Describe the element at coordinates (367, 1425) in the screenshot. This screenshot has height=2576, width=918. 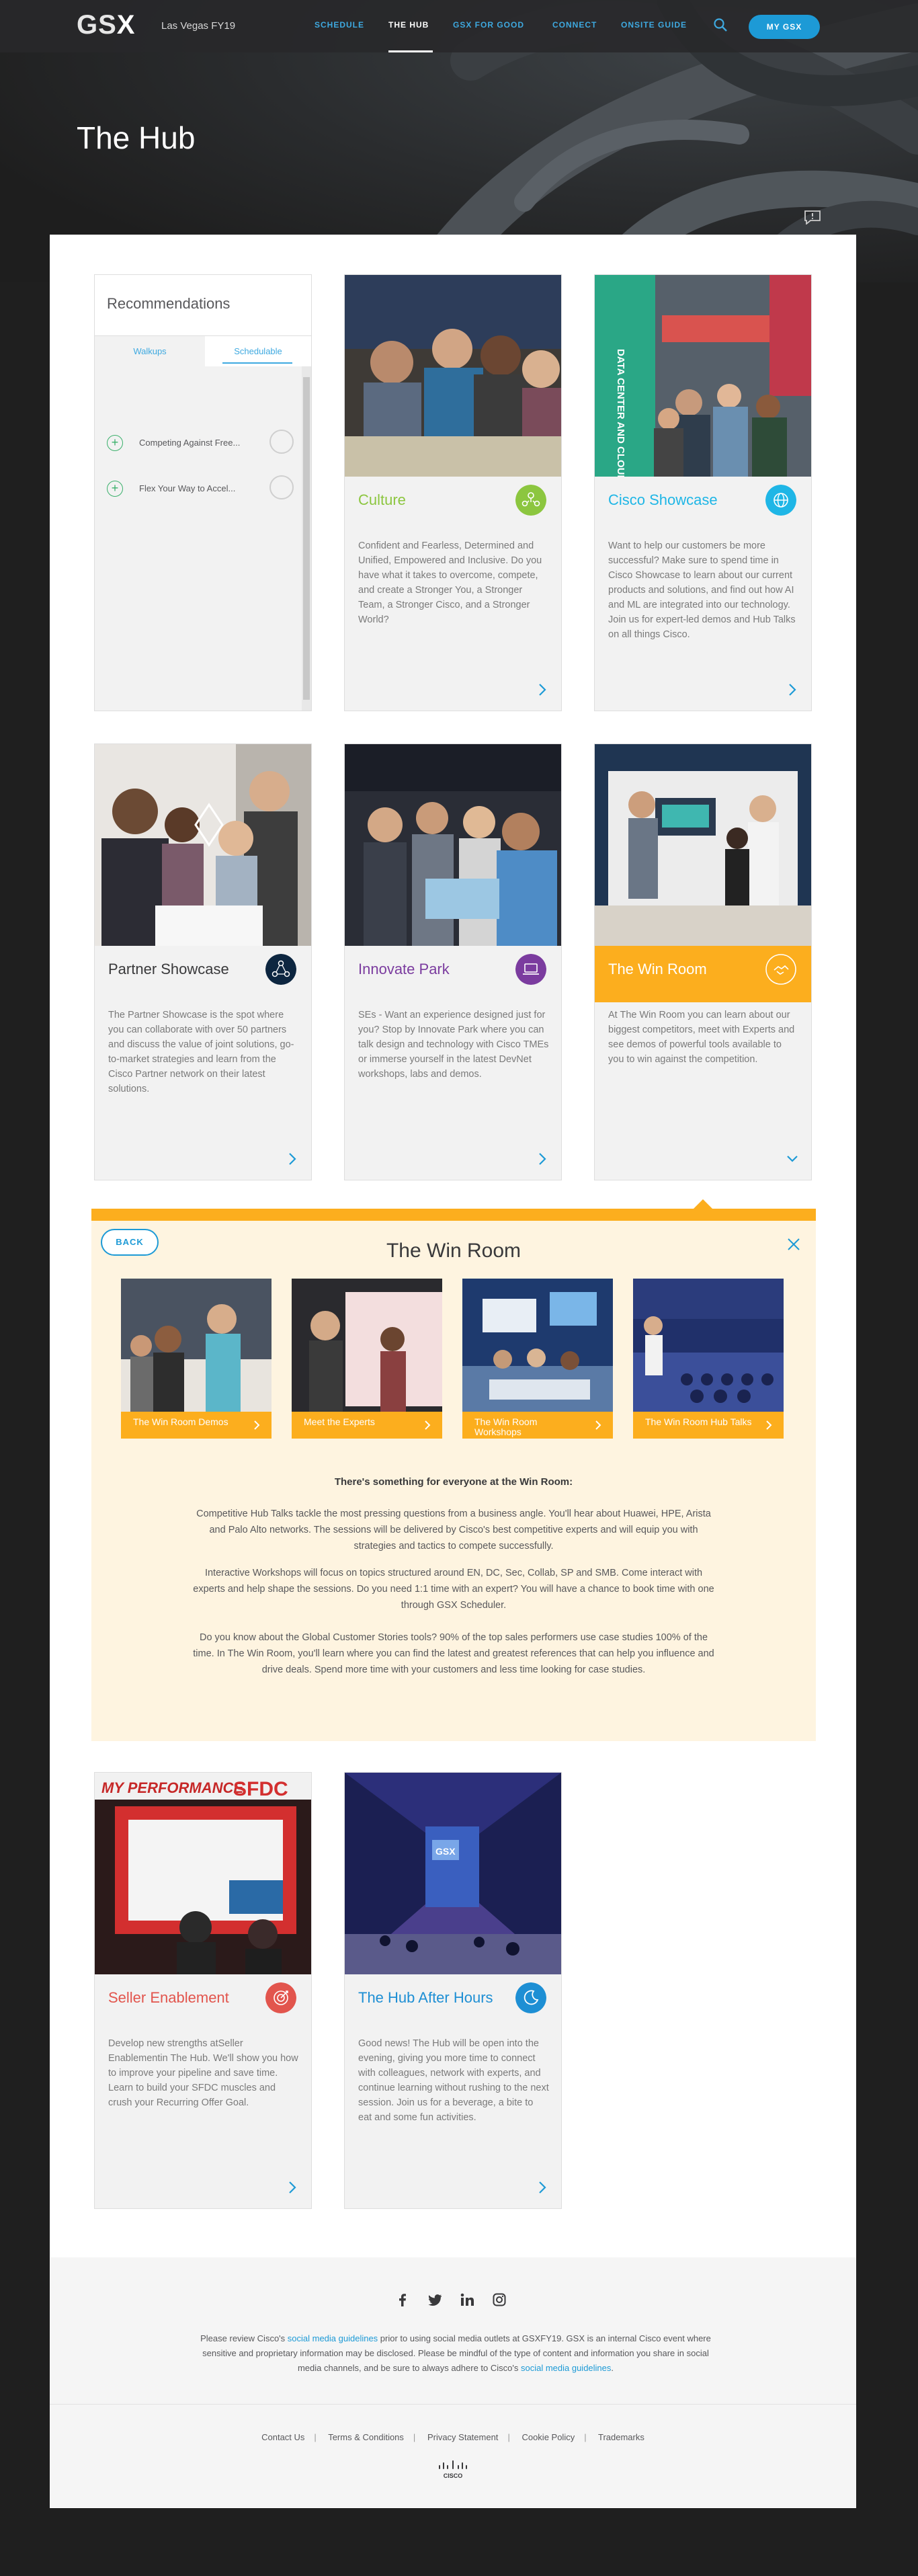
I see `subtopic-label: Meet the Experts` at that location.